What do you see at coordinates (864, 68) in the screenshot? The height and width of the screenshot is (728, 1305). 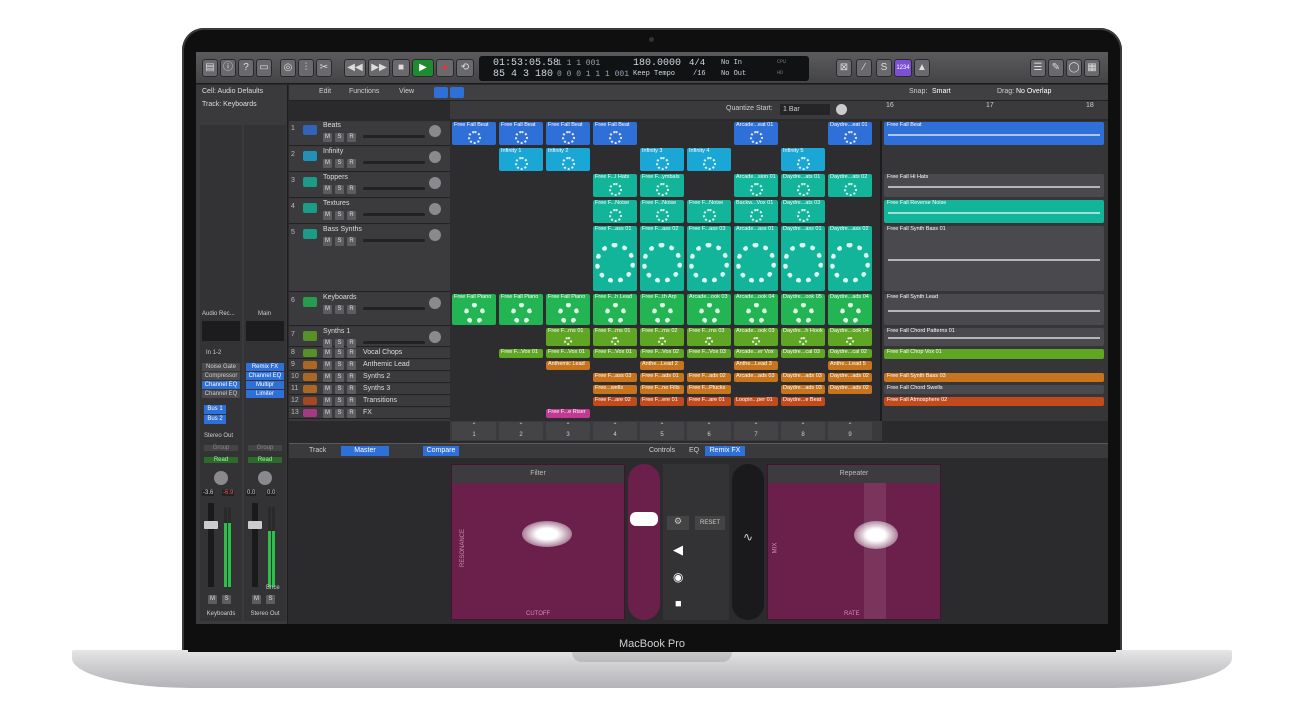 I see `wand-icon: ⁄` at bounding box center [864, 68].